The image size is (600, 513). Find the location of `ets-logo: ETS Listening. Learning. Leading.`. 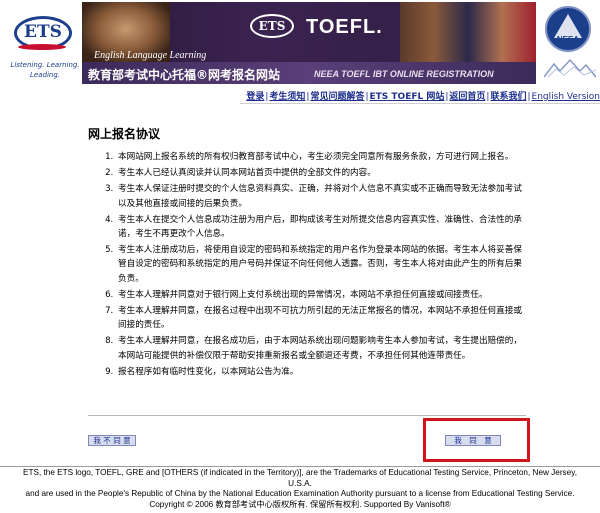

ets-logo: ETS Listening. Learning. Leading. is located at coordinates (45, 44).